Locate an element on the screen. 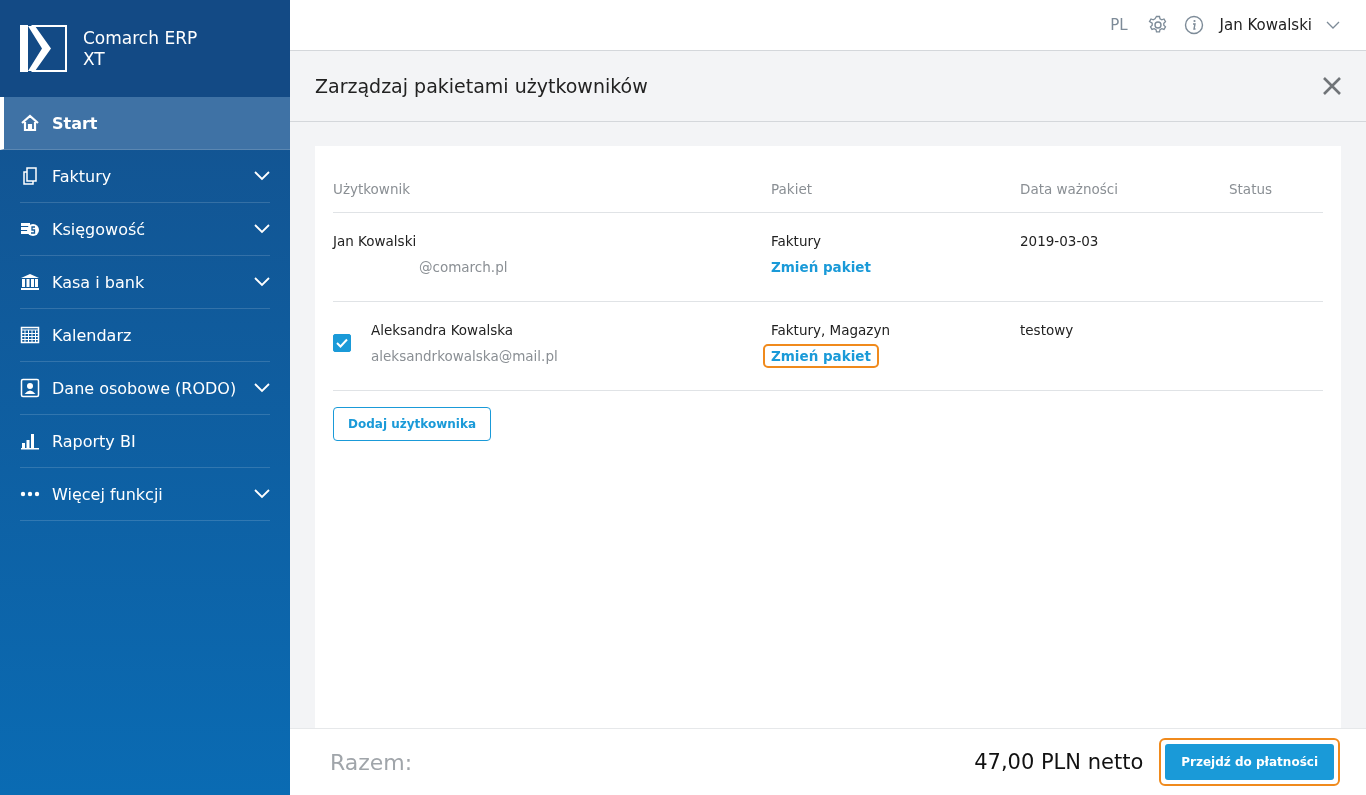 The image size is (1366, 795). info-icon is located at coordinates (1193, 25).